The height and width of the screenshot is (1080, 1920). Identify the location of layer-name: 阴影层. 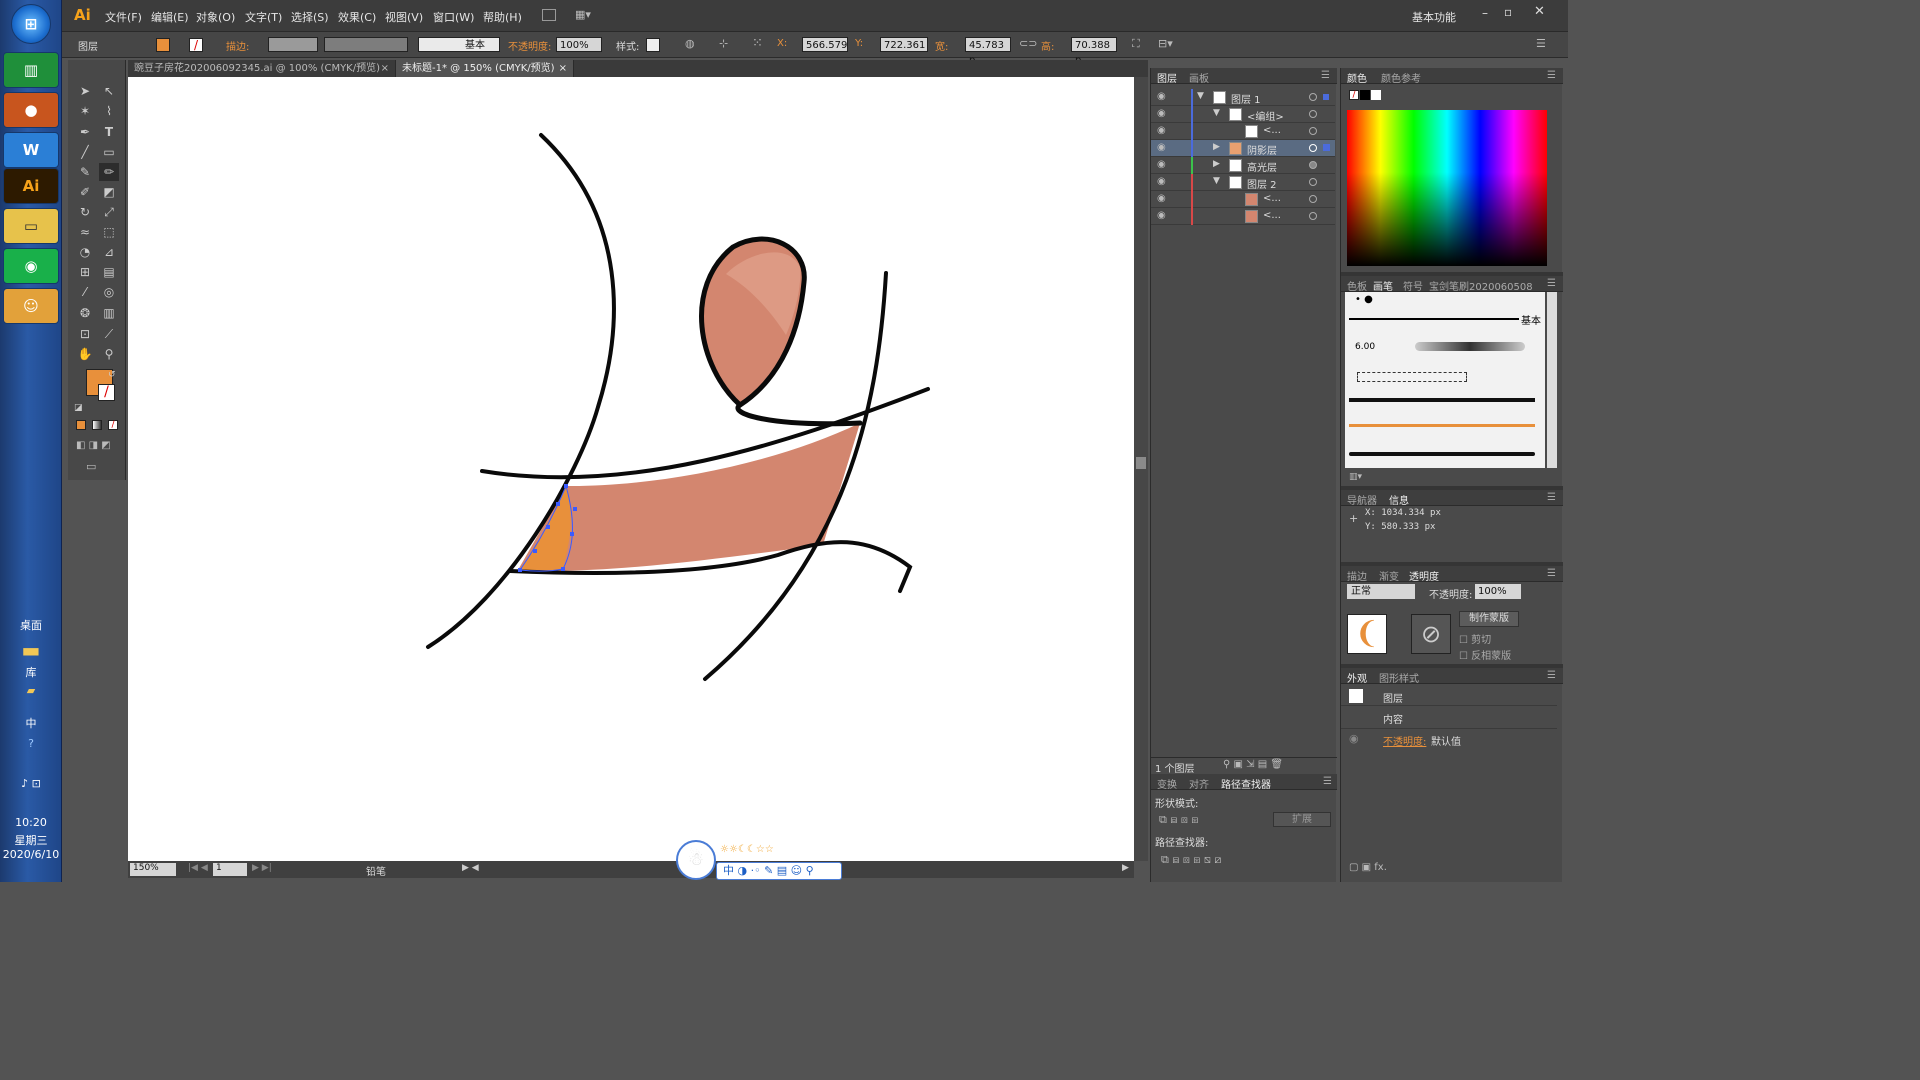
(1262, 149).